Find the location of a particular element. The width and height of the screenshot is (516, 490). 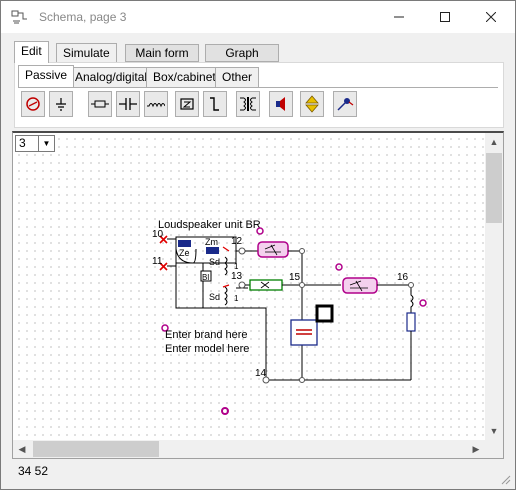

minimize-button is located at coordinates (399, 17).